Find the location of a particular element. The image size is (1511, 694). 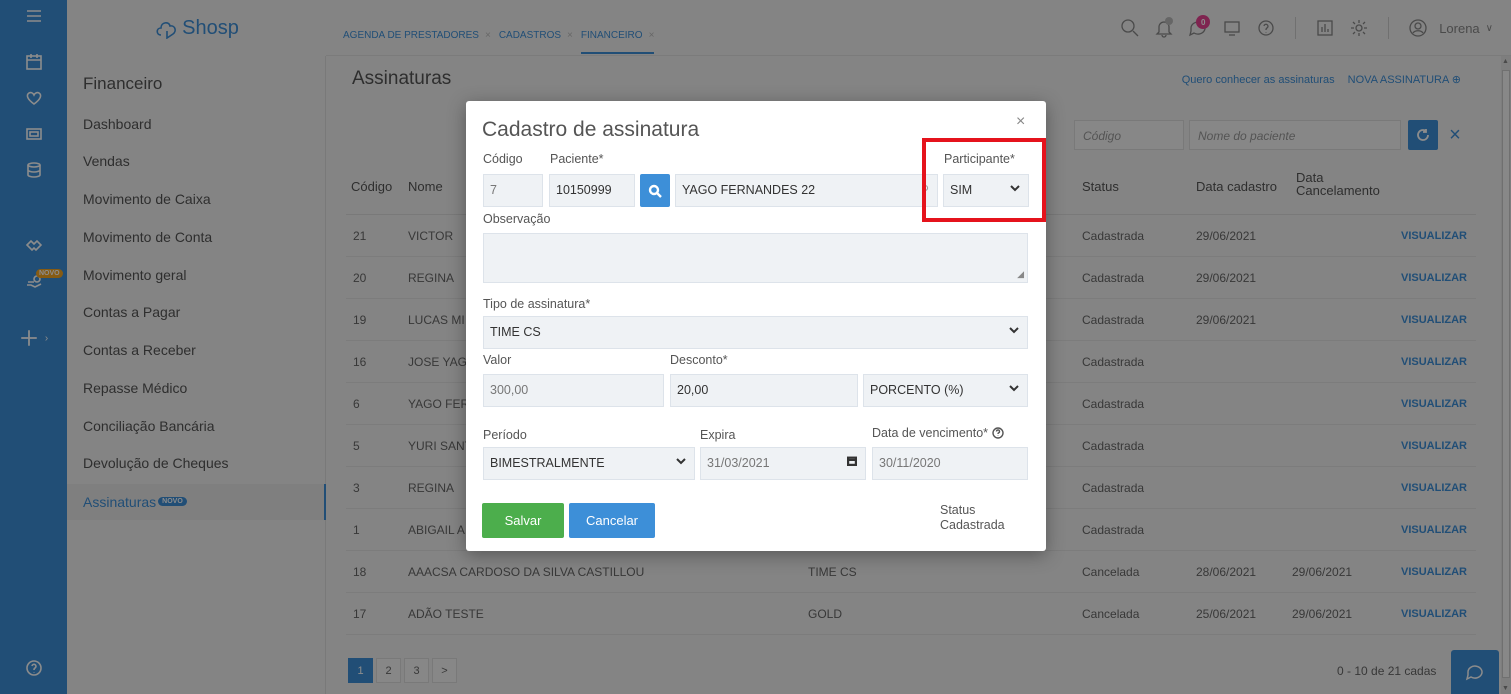

save-button: Salvar is located at coordinates (523, 520).